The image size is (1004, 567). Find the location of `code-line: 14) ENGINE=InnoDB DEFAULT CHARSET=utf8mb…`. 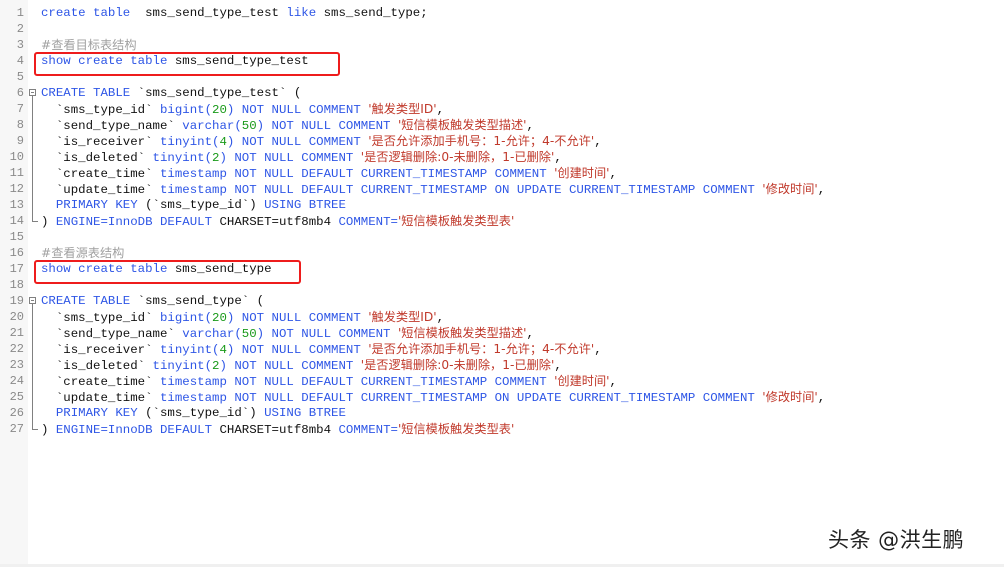

code-line: 14) ENGINE=InnoDB DEFAULT CHARSET=utf8mb… is located at coordinates (502, 221).